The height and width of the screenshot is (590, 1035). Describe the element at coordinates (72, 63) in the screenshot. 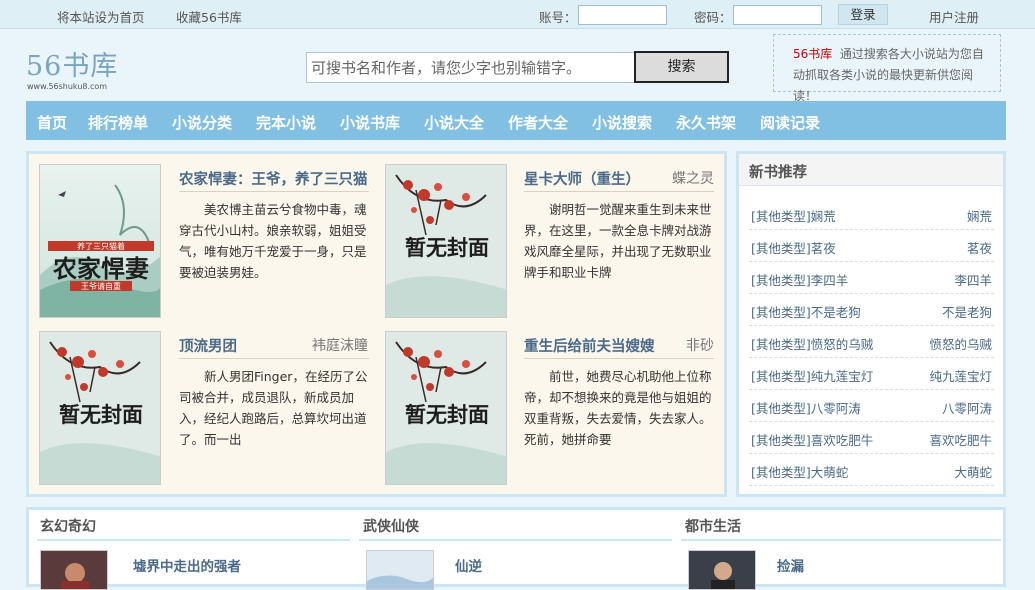

I see `site-logo: 56书库` at that location.